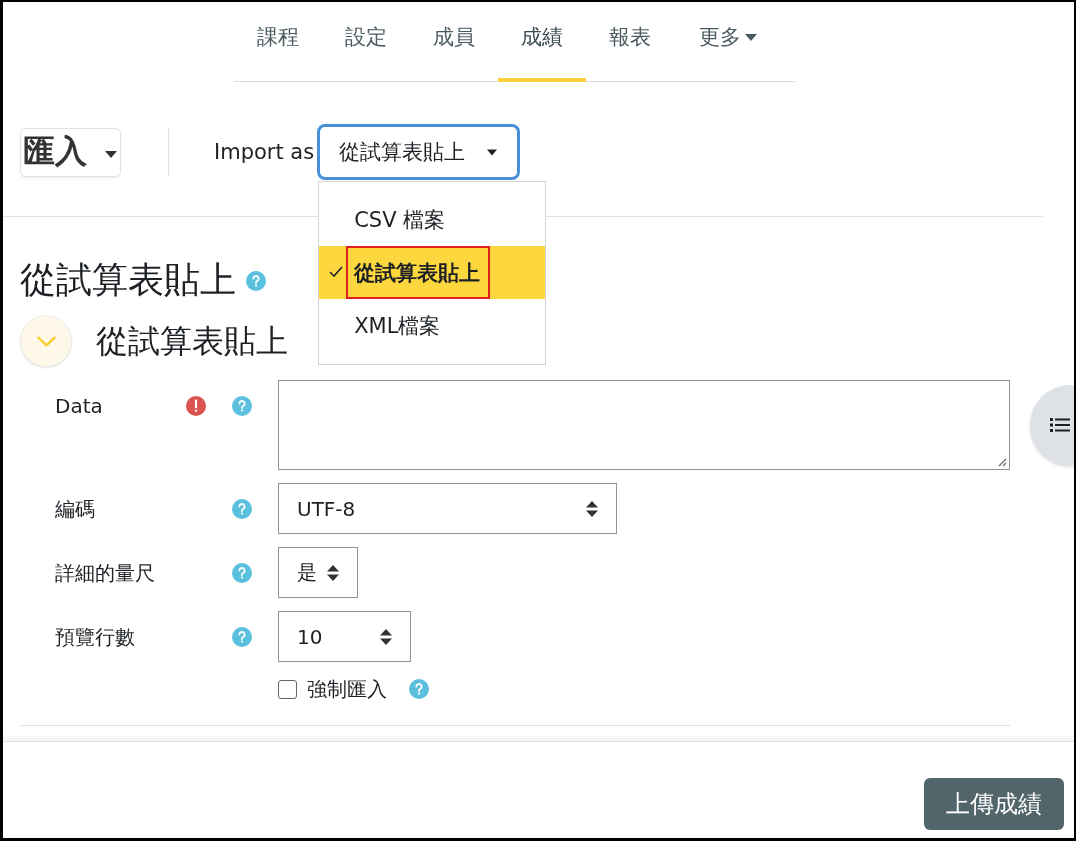  Describe the element at coordinates (447, 508) in the screenshot. I see `select-field: UTF-8` at that location.